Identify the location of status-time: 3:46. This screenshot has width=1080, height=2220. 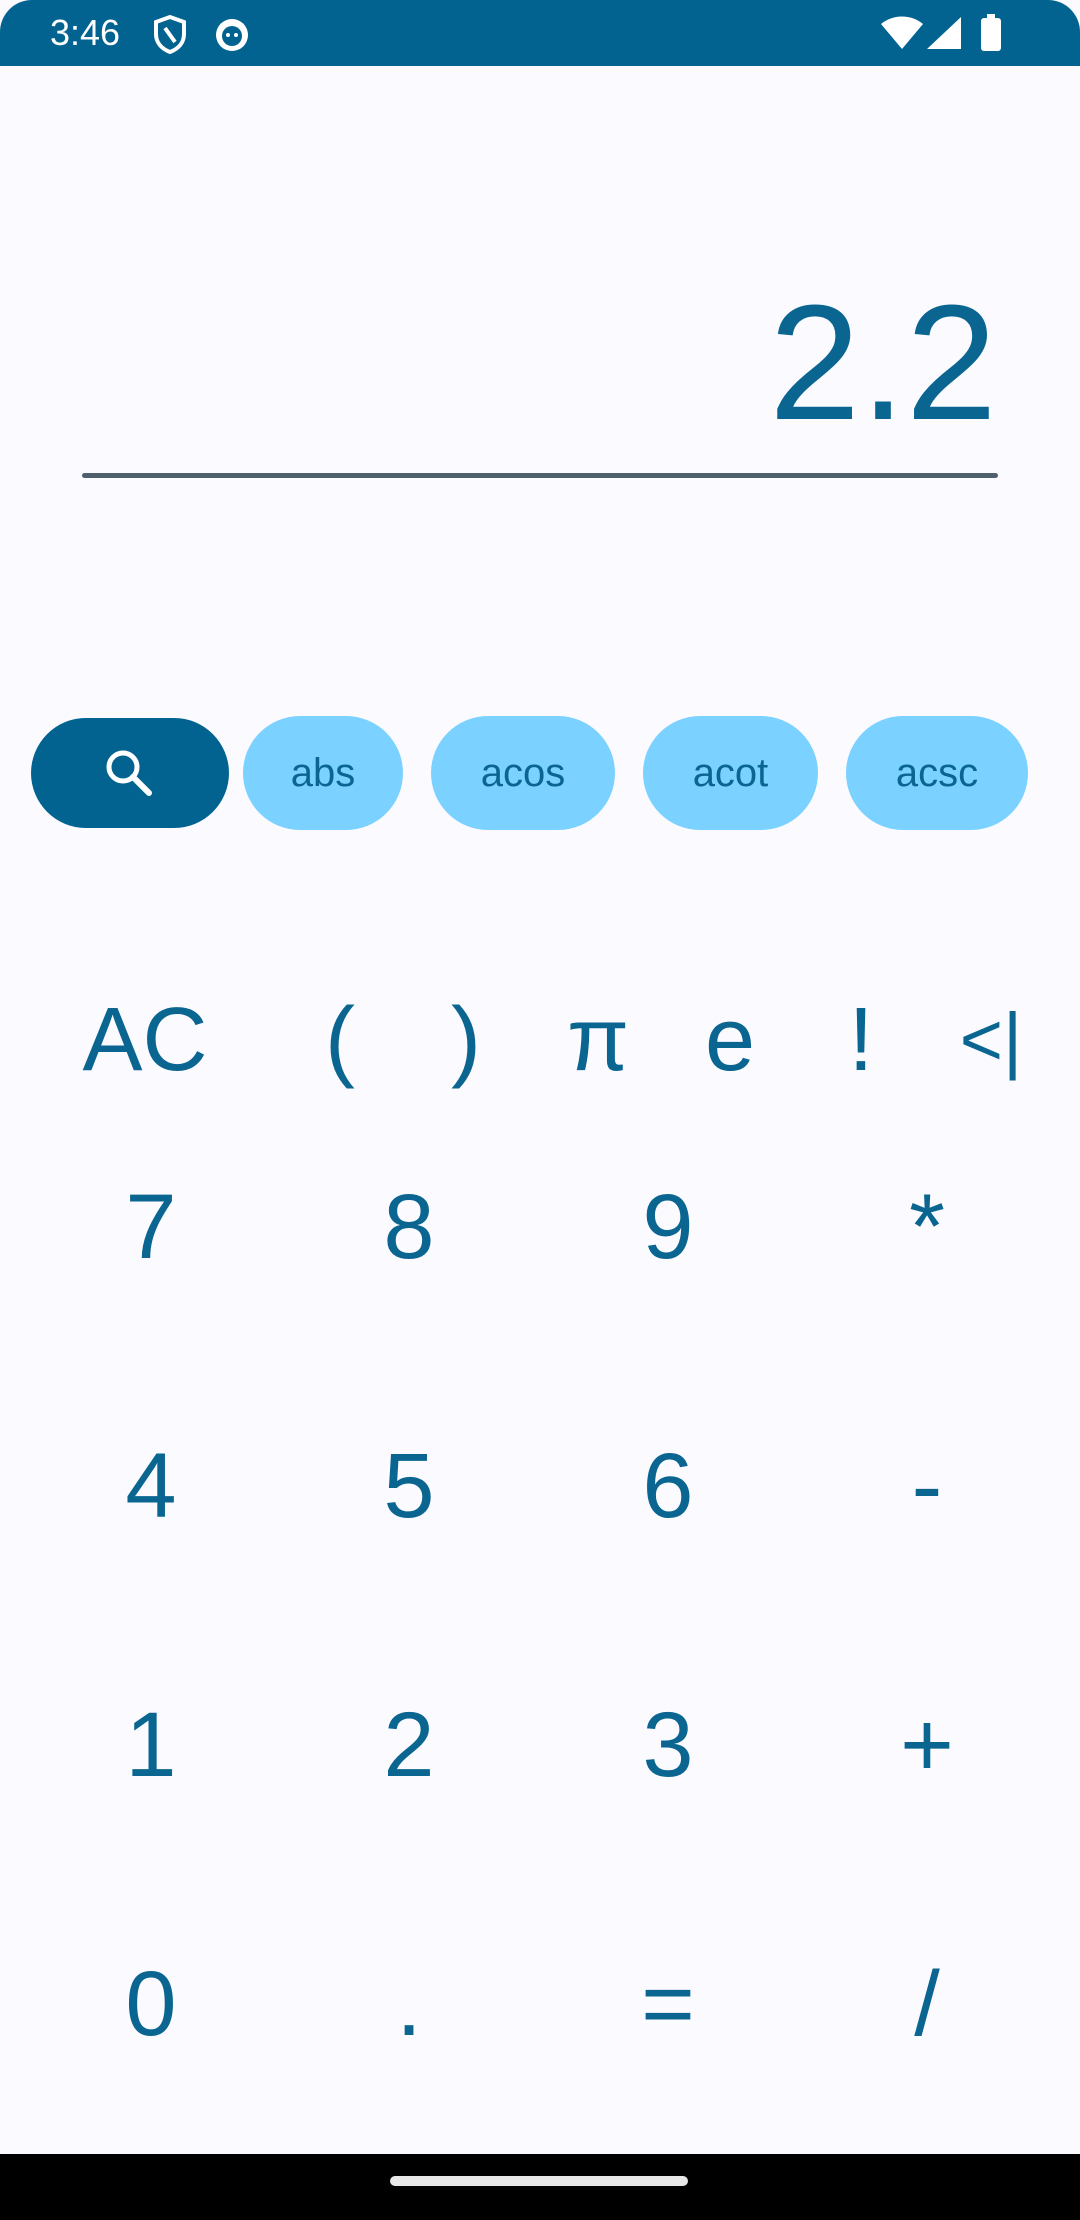
(85, 32).